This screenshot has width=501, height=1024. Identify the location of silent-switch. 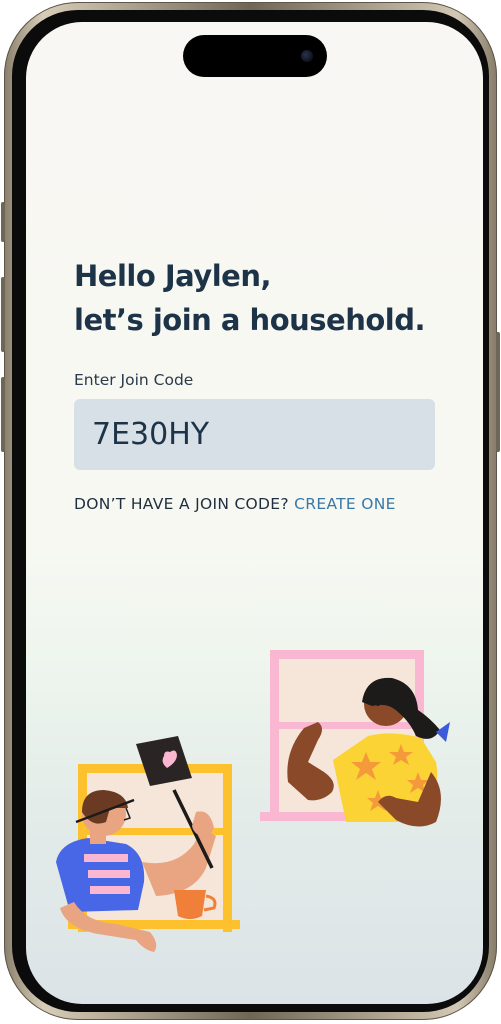
(3, 222).